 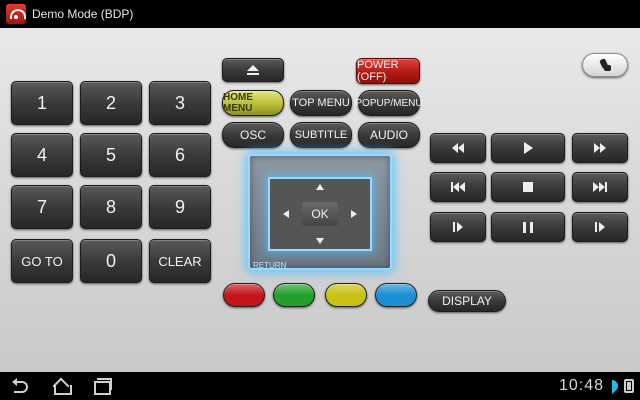 I want to click on key-7-button: 7, so click(x=42, y=207).